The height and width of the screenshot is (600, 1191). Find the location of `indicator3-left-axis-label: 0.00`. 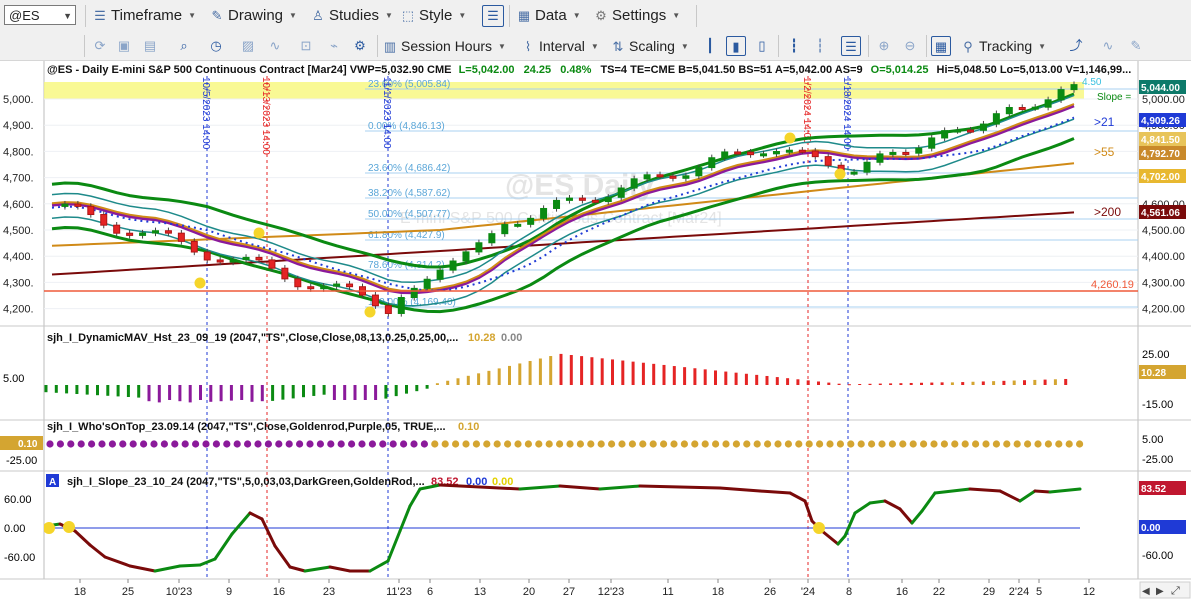

indicator3-left-axis-label: 0.00 is located at coordinates (14, 529).